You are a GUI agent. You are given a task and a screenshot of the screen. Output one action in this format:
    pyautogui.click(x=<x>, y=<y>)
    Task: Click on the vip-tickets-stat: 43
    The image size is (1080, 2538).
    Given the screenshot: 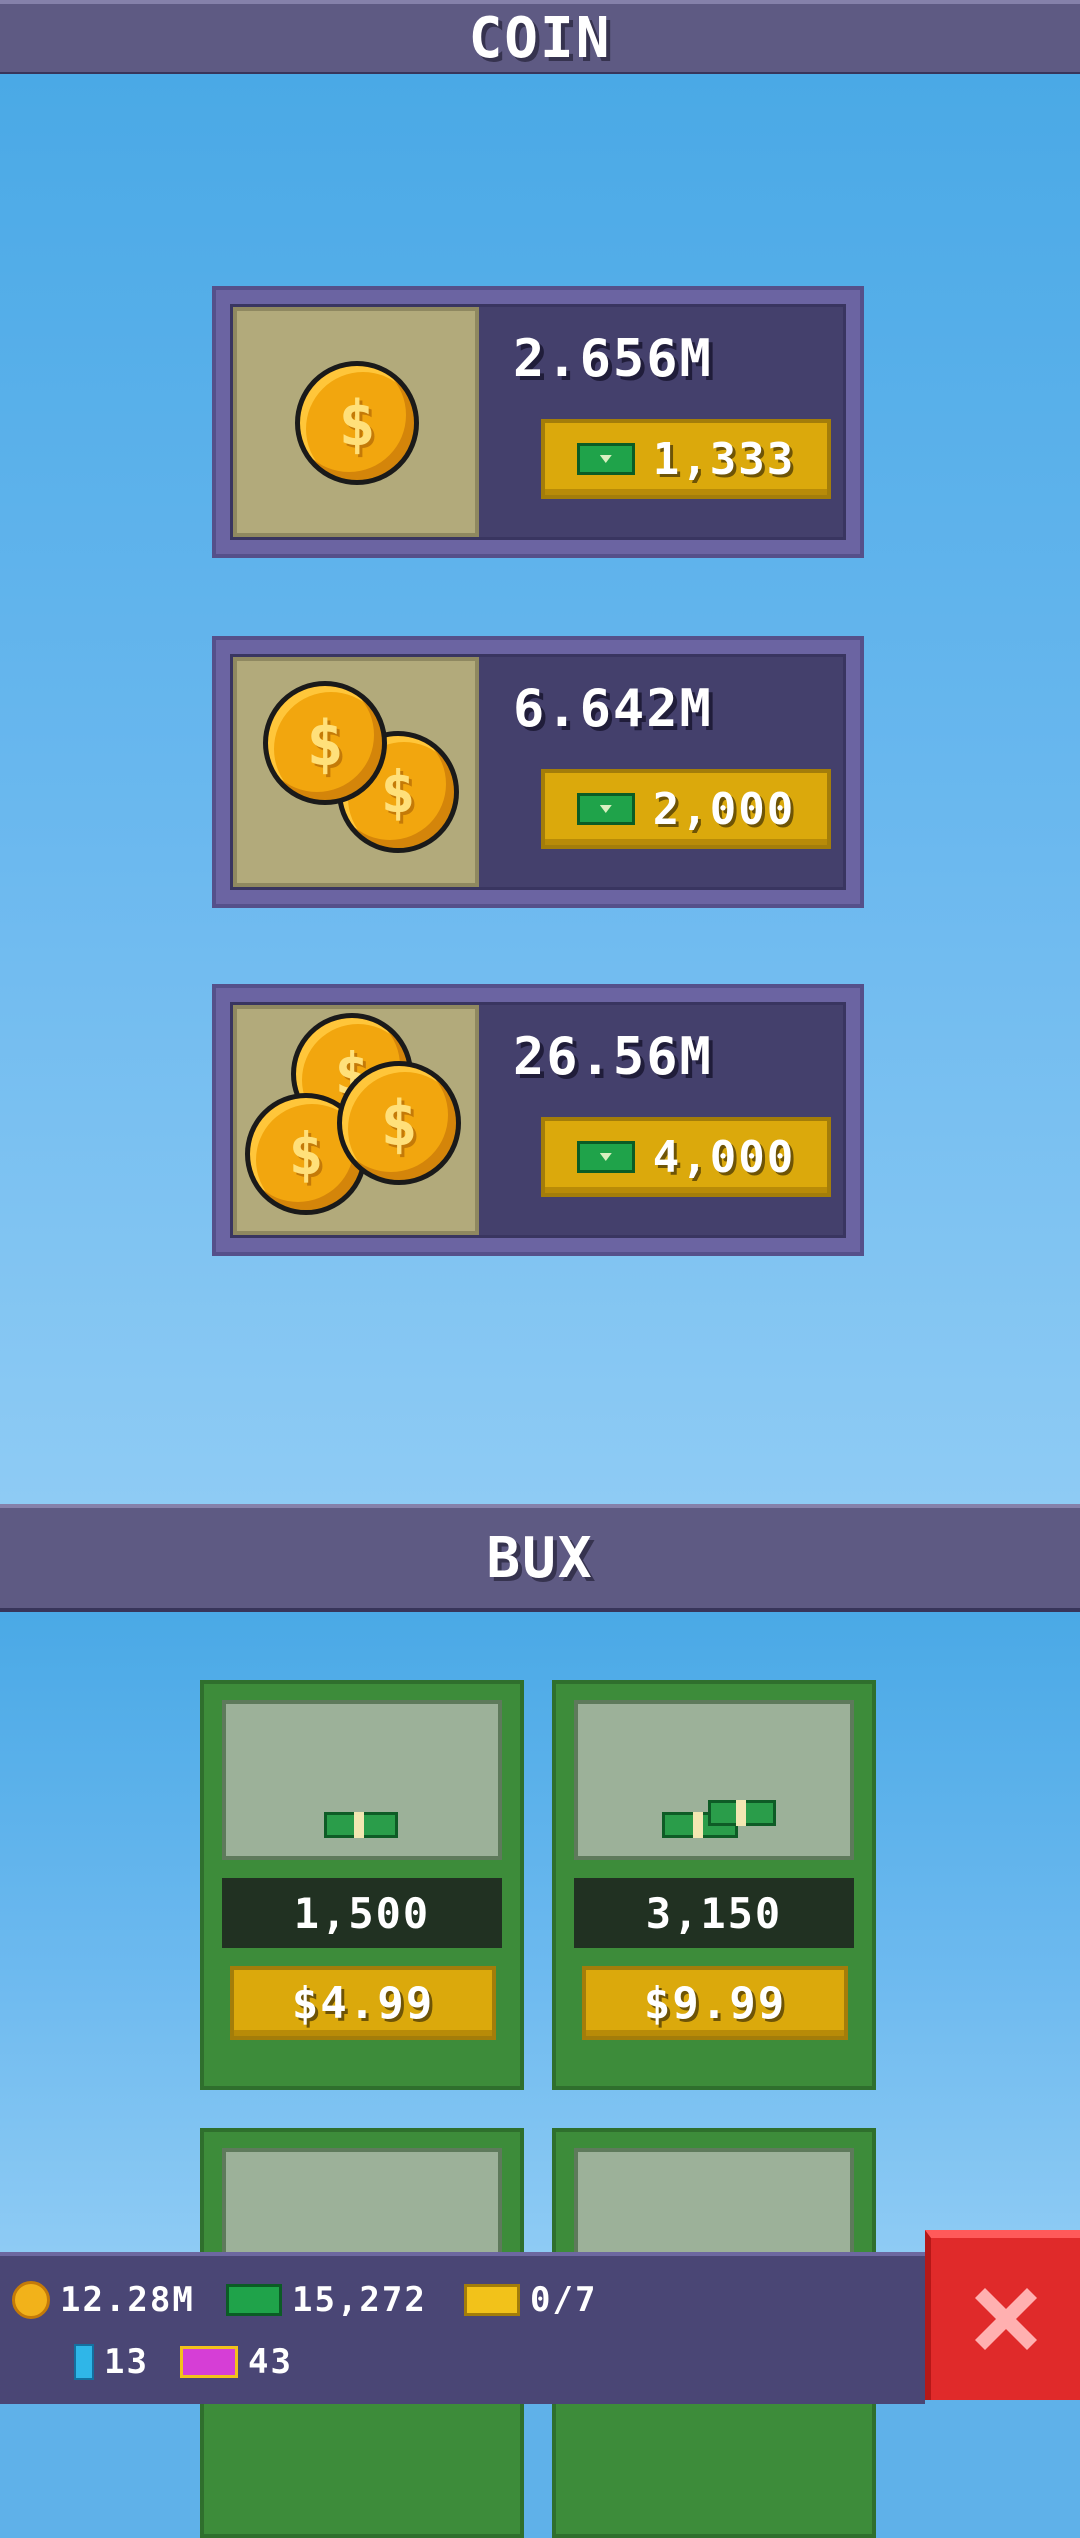 What is the action you would take?
    pyautogui.click(x=236, y=2362)
    